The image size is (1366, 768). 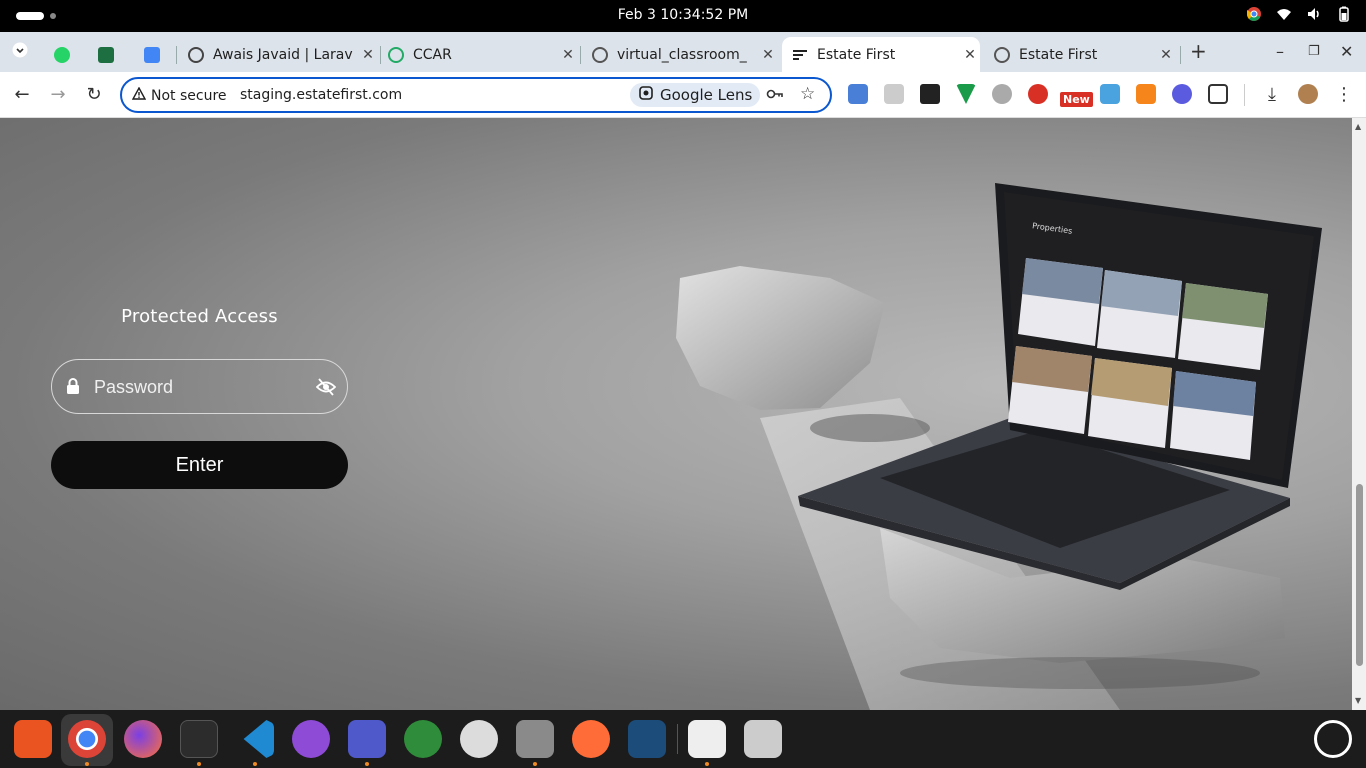 What do you see at coordinates (1076, 99) in the screenshot?
I see `new-badge: New` at bounding box center [1076, 99].